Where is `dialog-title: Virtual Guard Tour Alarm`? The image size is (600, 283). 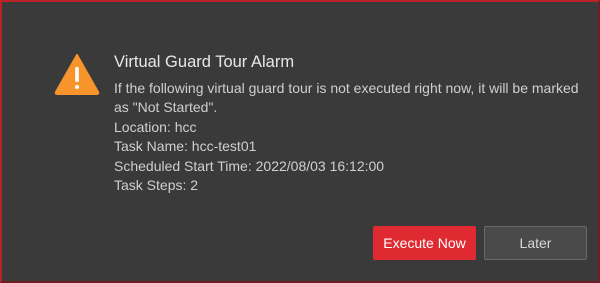
dialog-title: Virtual Guard Tour Alarm is located at coordinates (204, 62).